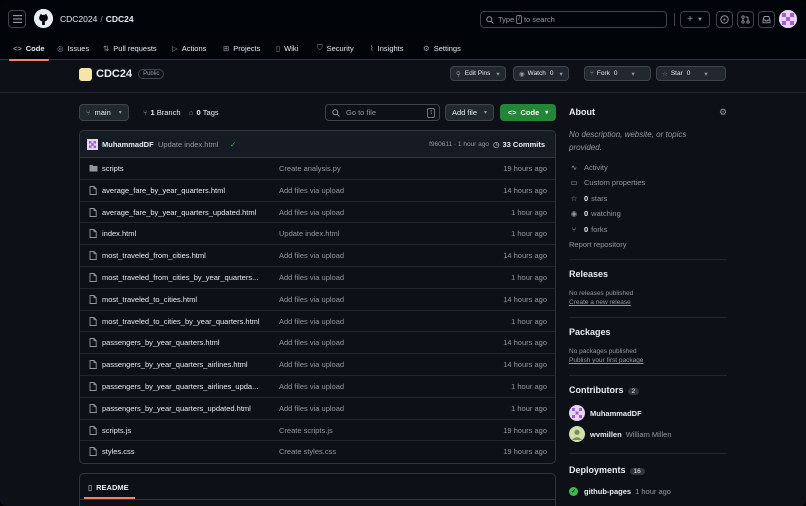 The width and height of the screenshot is (806, 506). What do you see at coordinates (588, 167) in the screenshot?
I see `activity-link: ∿ Activity` at bounding box center [588, 167].